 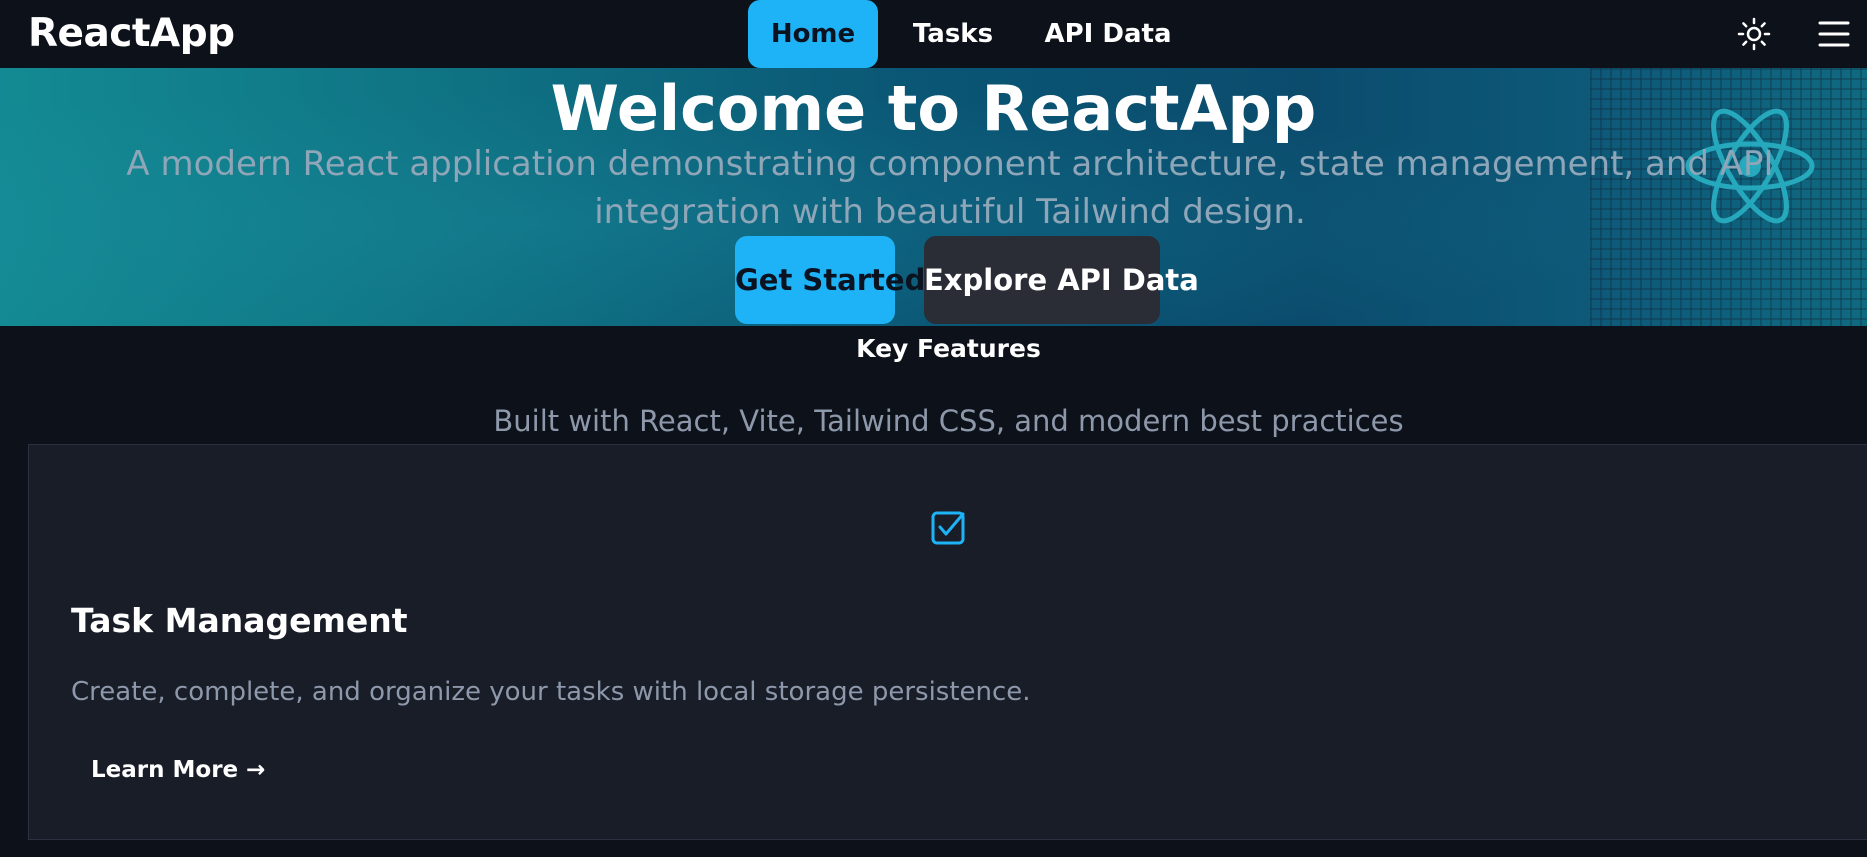 I want to click on card-title: Task Management, so click(x=239, y=620).